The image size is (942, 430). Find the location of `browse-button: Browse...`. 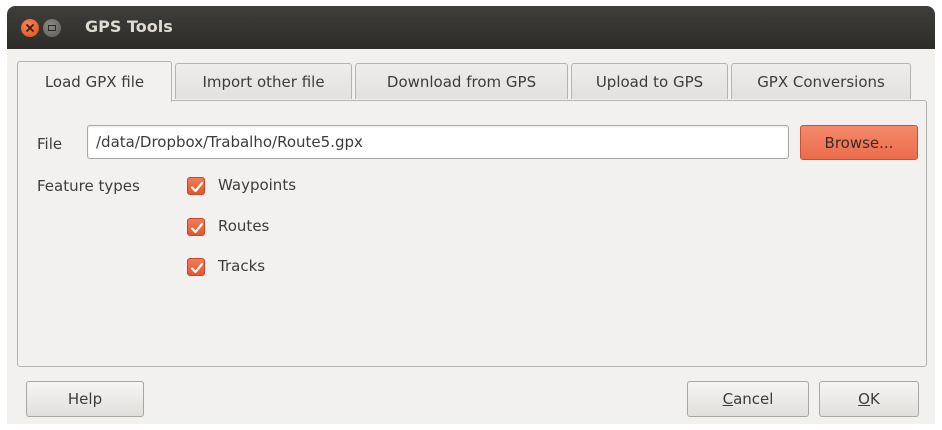

browse-button: Browse... is located at coordinates (859, 142).